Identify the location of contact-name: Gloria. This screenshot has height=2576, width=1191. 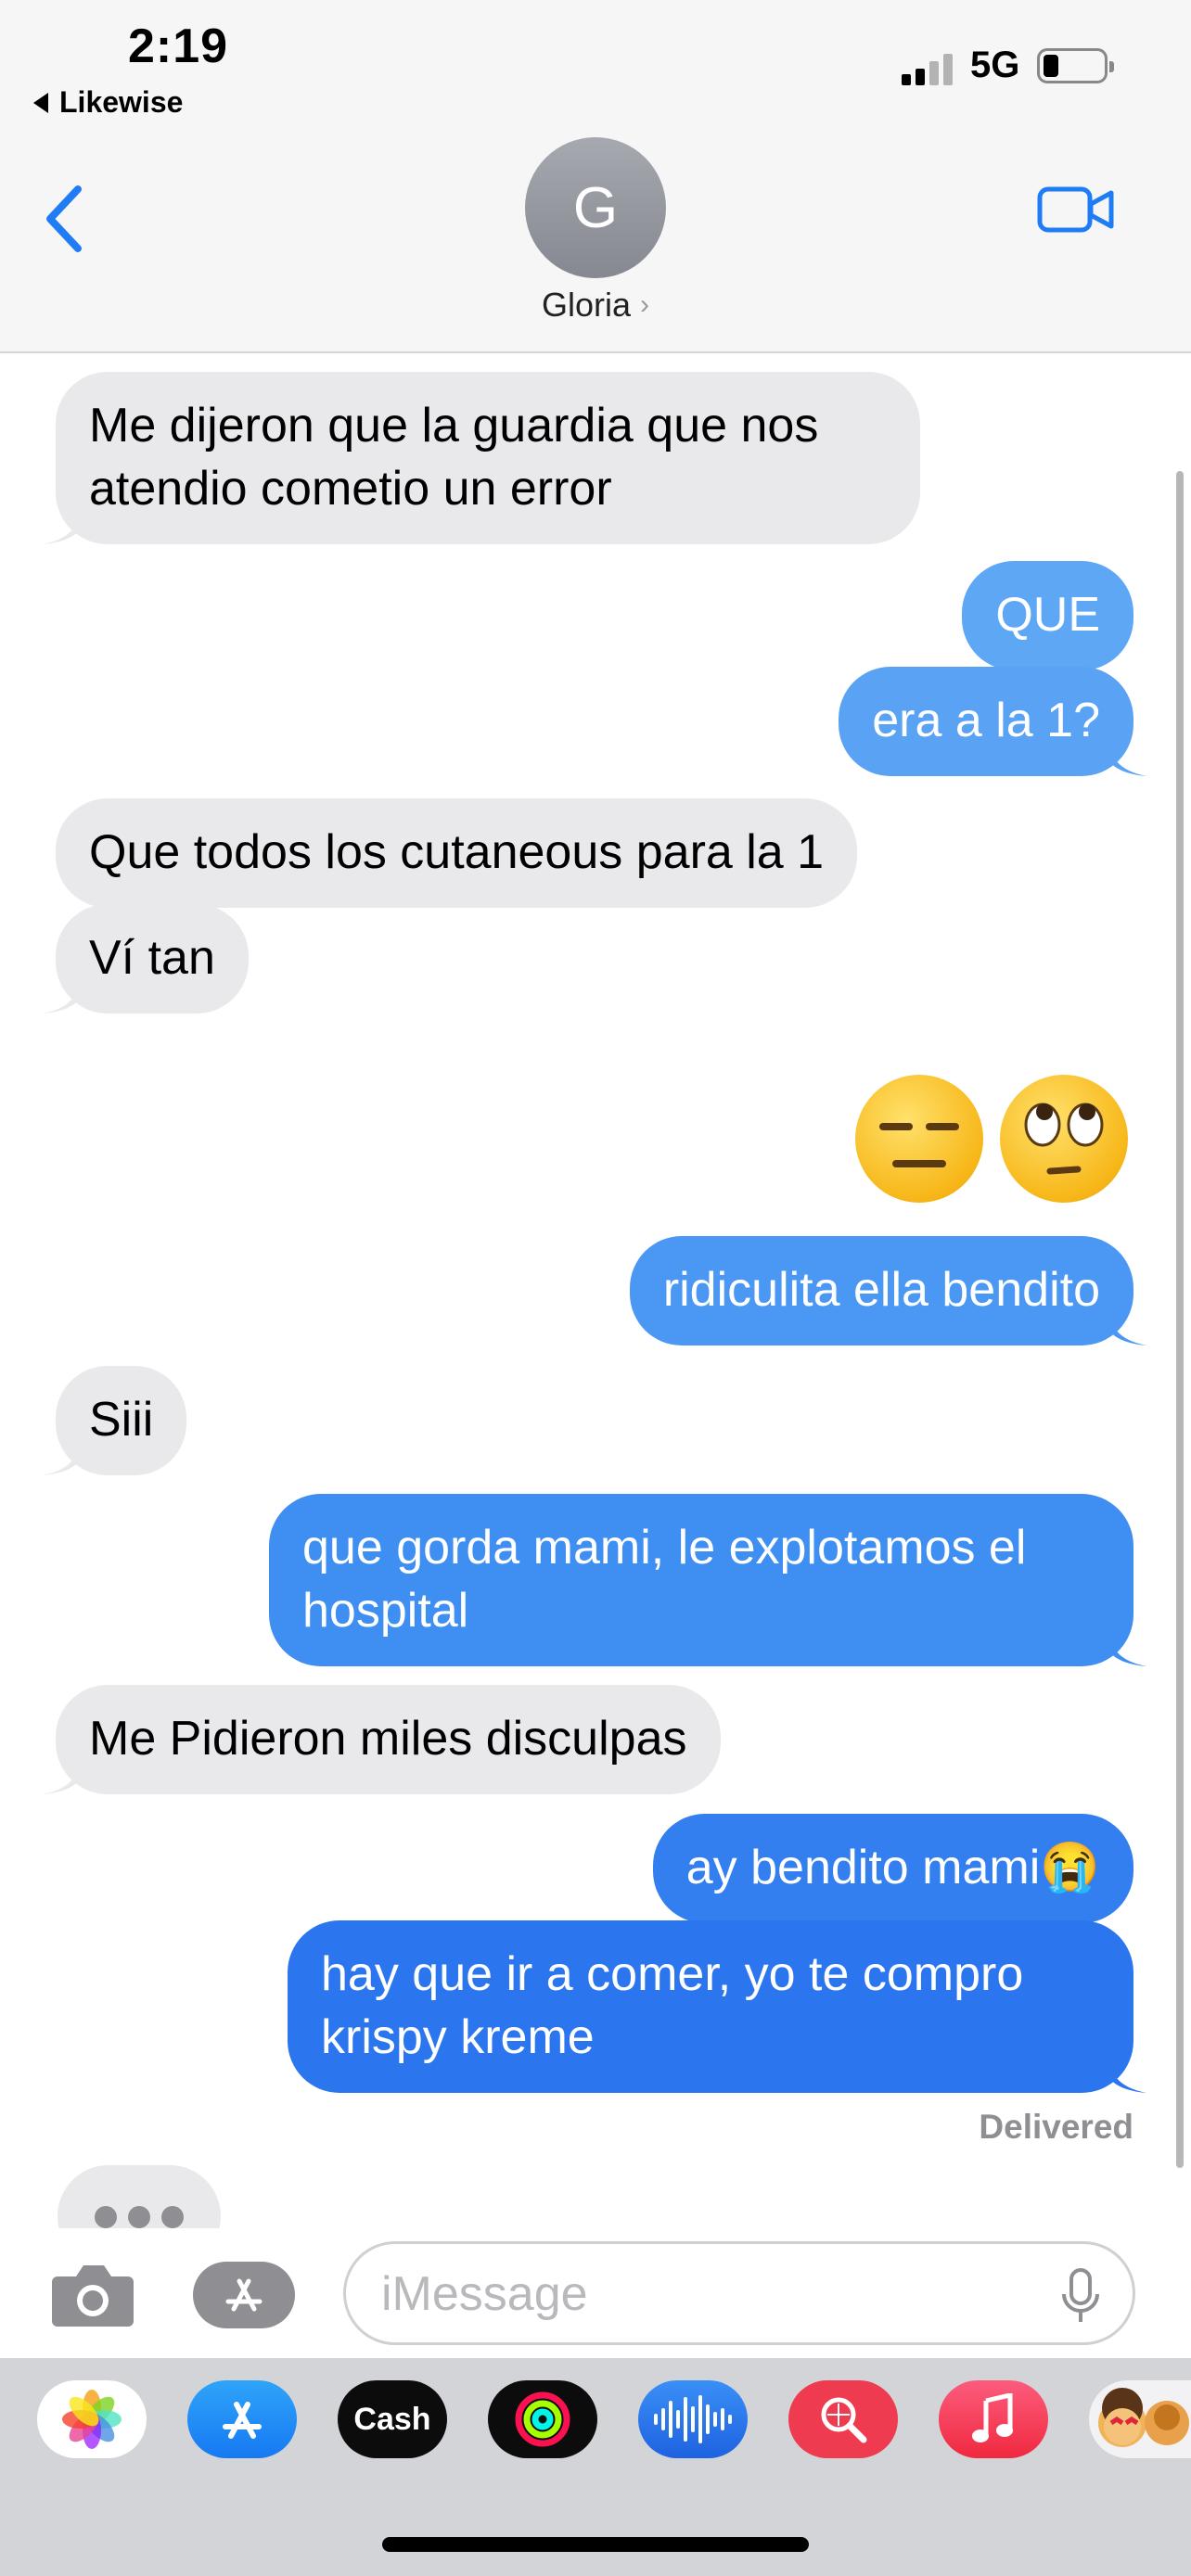
(586, 305).